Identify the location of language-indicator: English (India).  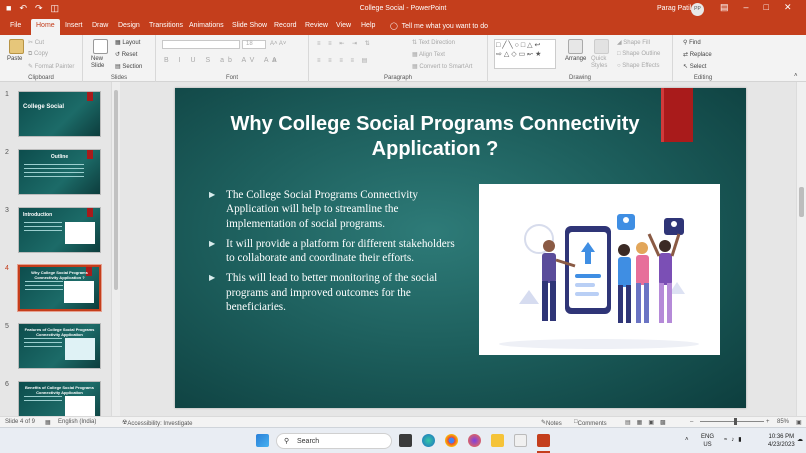
(77, 422).